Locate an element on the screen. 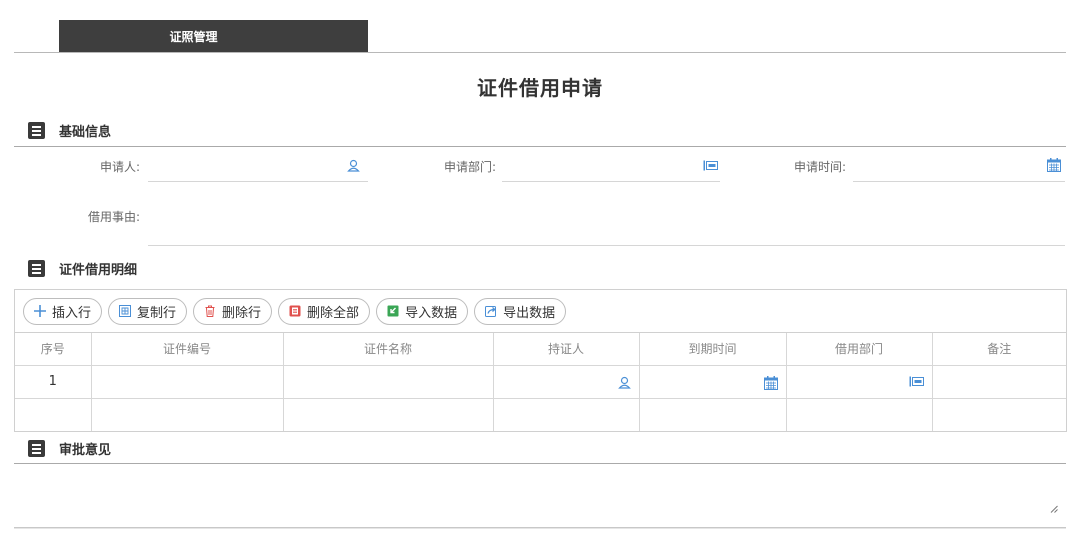 This screenshot has width=1080, height=544. copy-row-button: 复制行 is located at coordinates (148, 311).